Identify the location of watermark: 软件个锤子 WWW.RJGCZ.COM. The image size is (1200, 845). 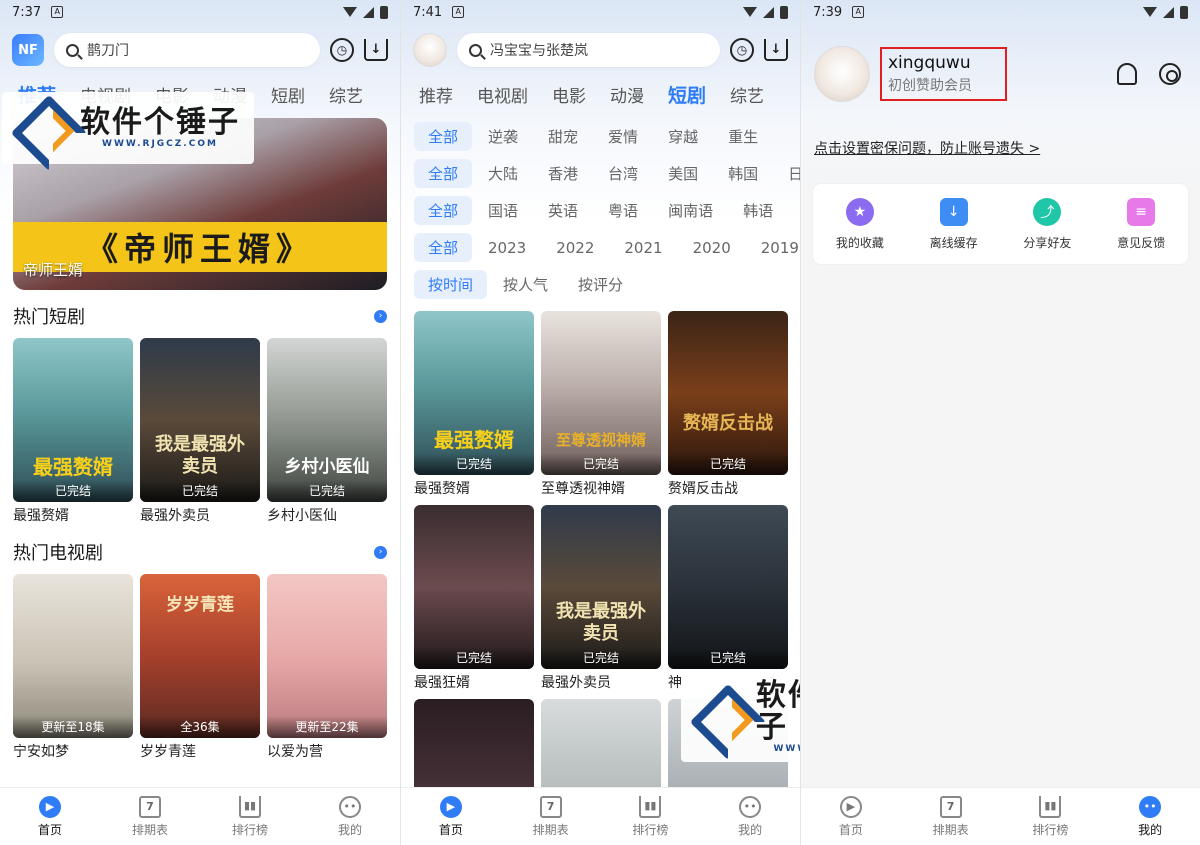
(740, 717).